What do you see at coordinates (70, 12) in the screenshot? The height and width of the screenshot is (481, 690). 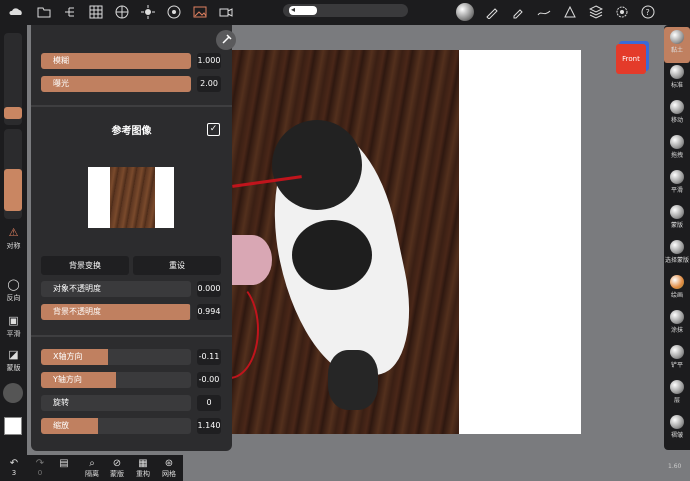 I see `hierarchy-icon` at bounding box center [70, 12].